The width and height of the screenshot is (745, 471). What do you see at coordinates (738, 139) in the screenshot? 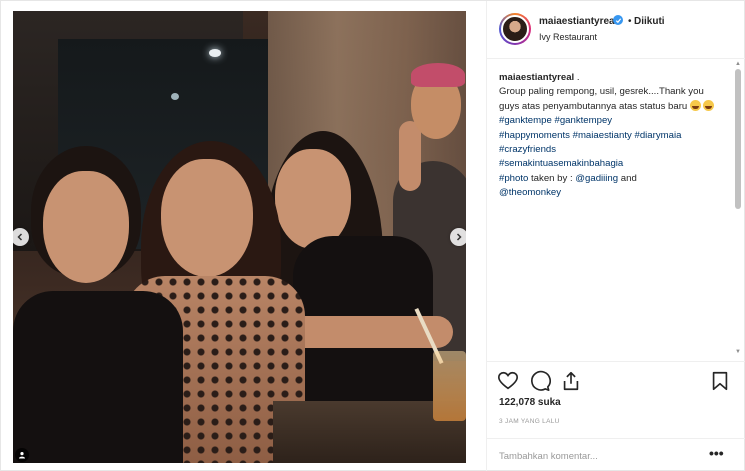
I see `scrollbar-thumb` at bounding box center [738, 139].